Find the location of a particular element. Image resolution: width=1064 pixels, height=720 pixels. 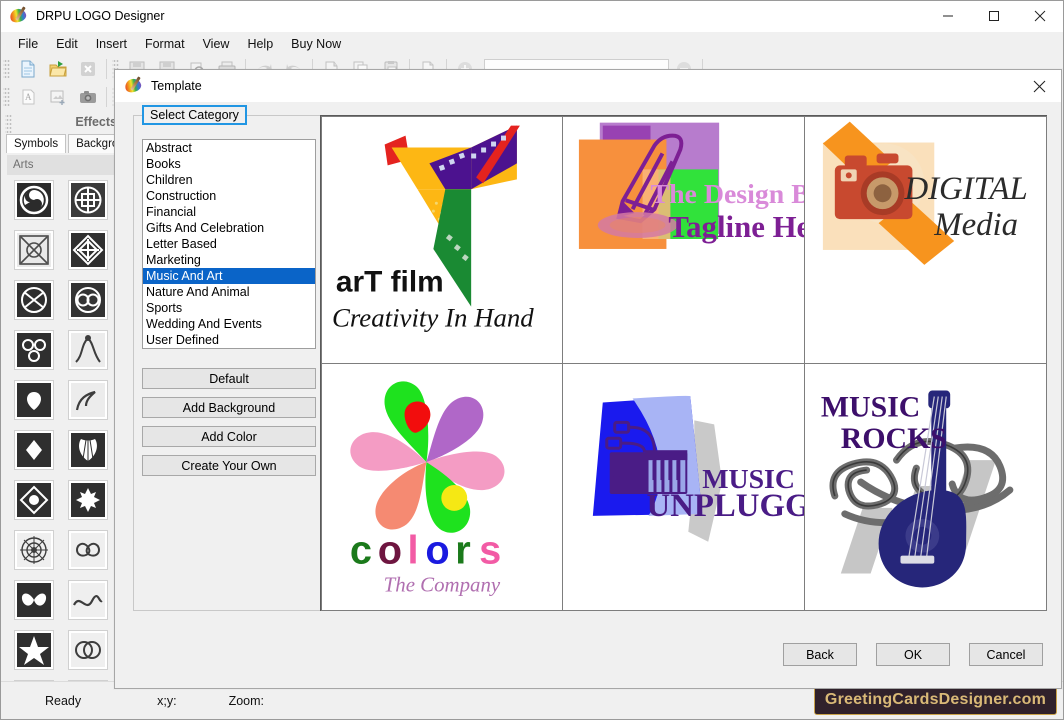

minimize-icon is located at coordinates (948, 16).